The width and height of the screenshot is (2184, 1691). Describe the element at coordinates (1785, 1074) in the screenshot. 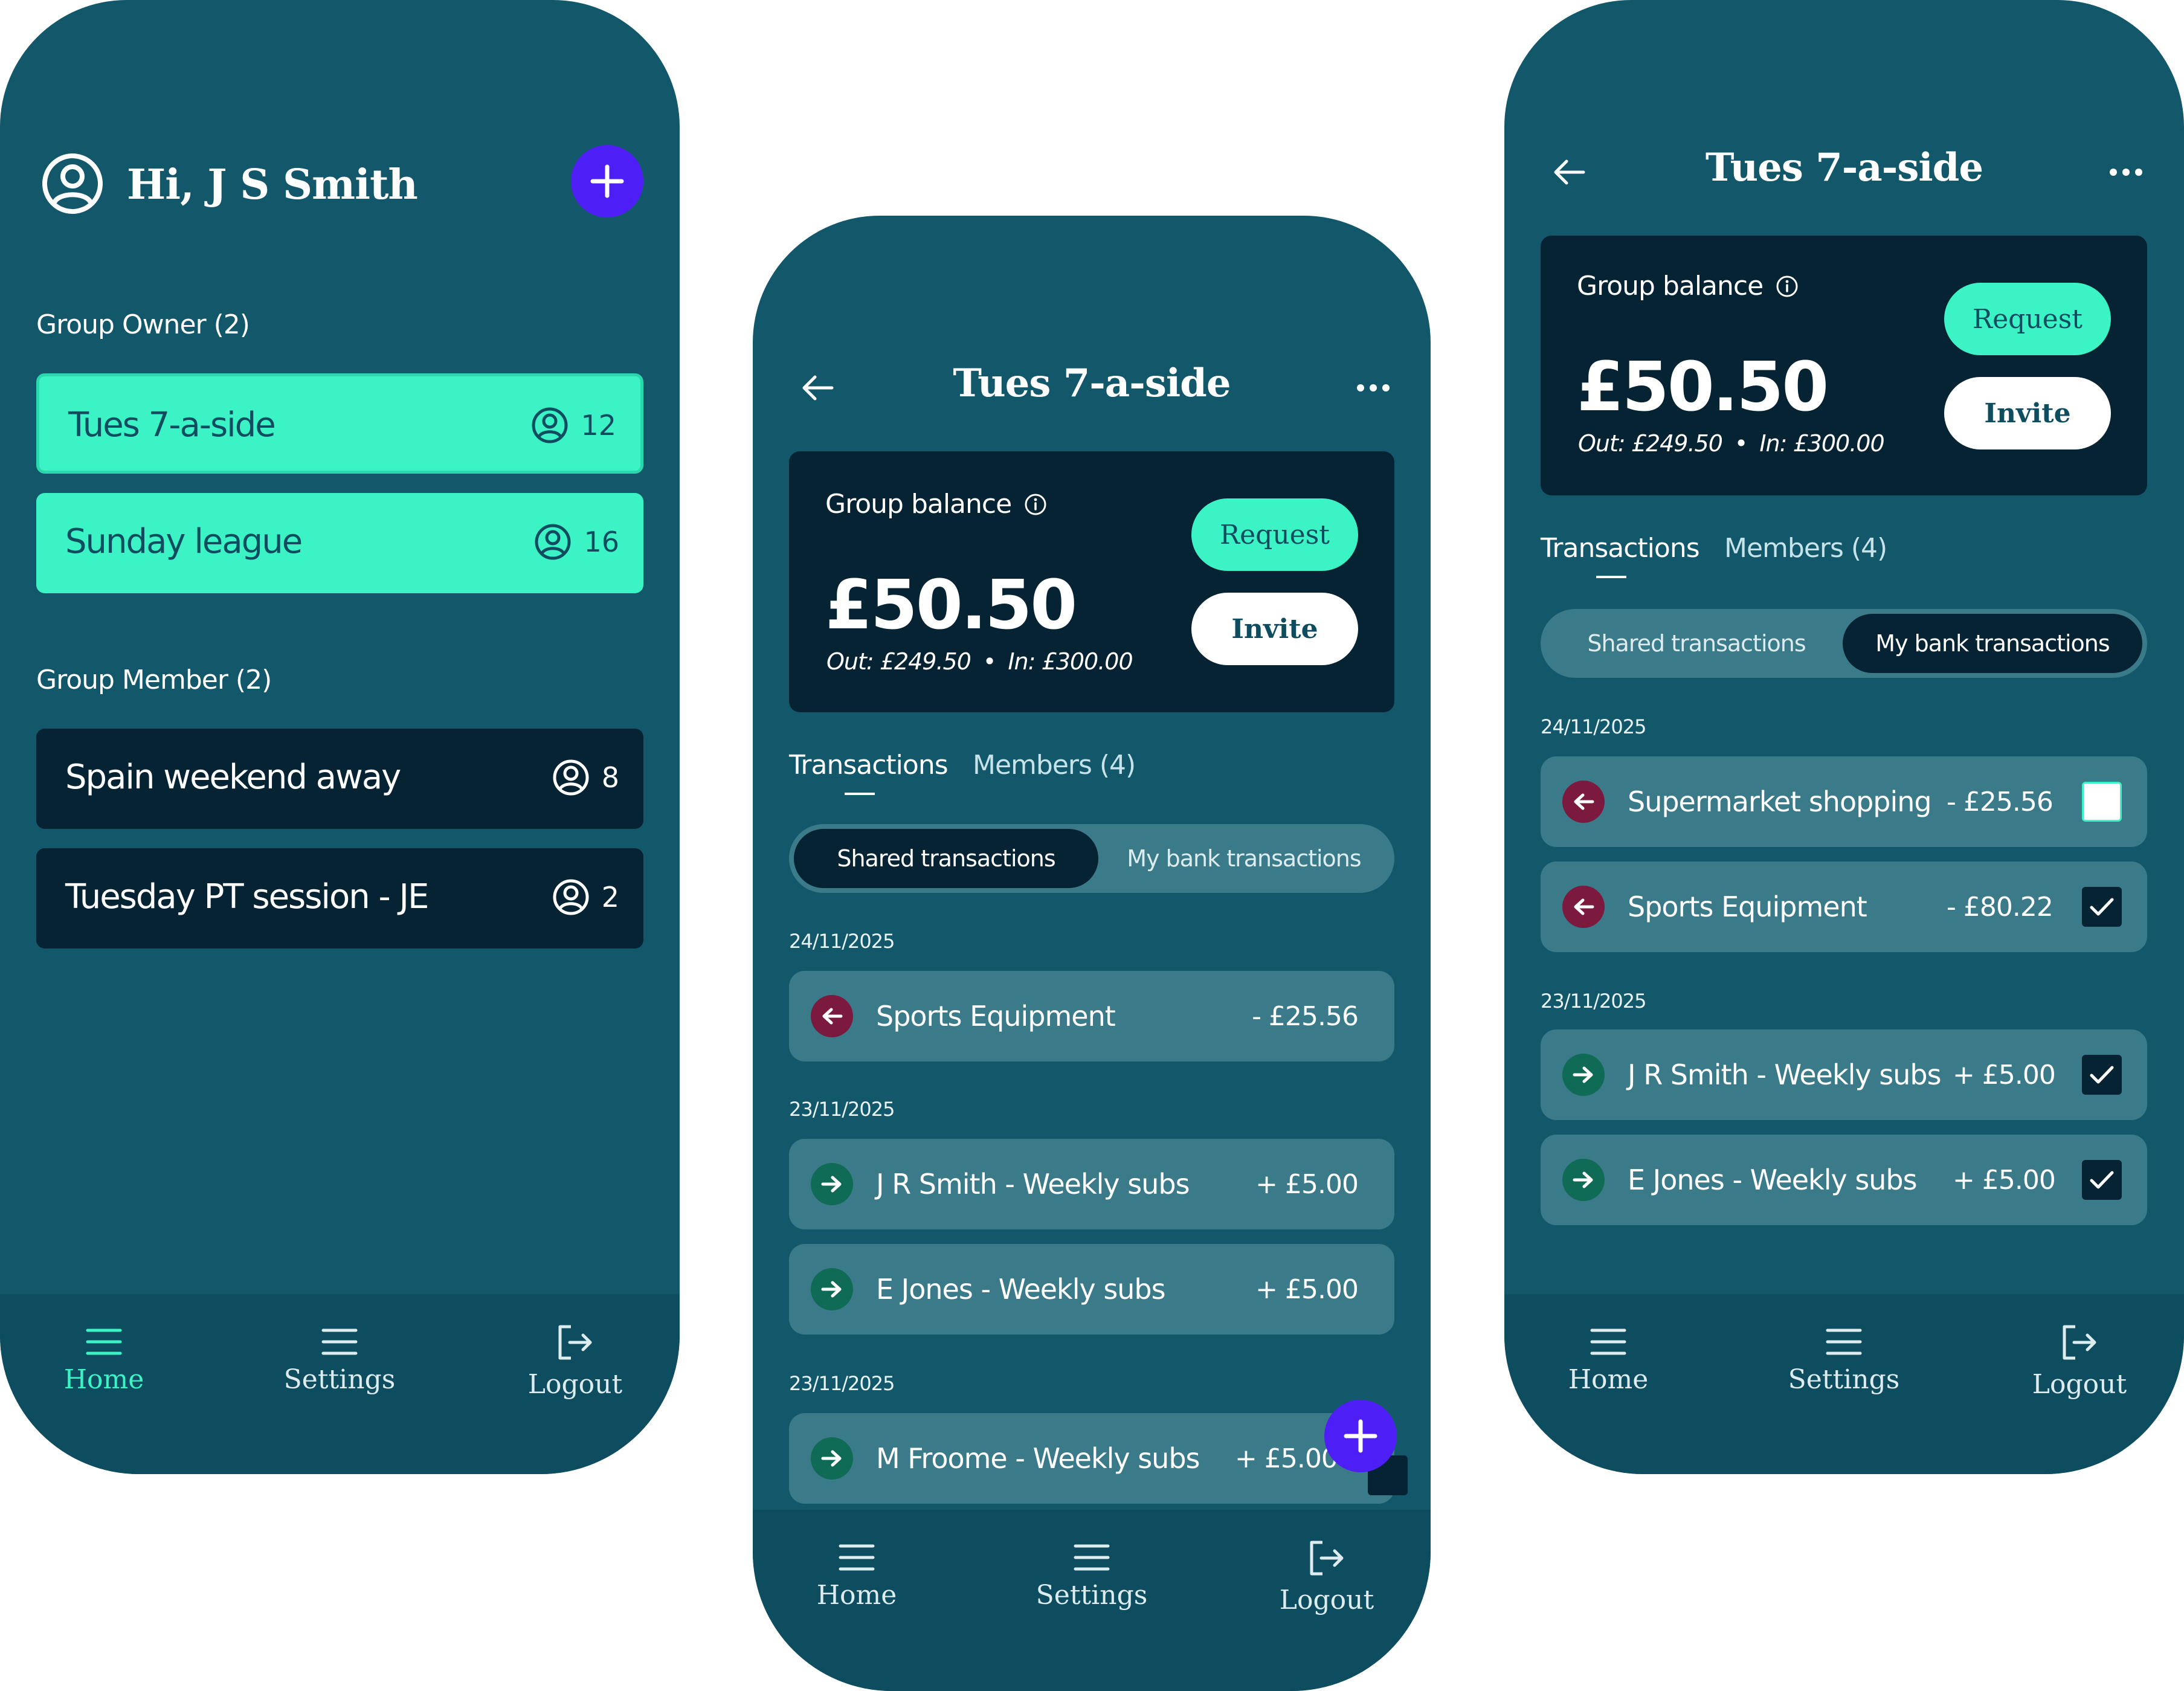

I see `transaction-name: J R Smith - Weekly subs` at that location.